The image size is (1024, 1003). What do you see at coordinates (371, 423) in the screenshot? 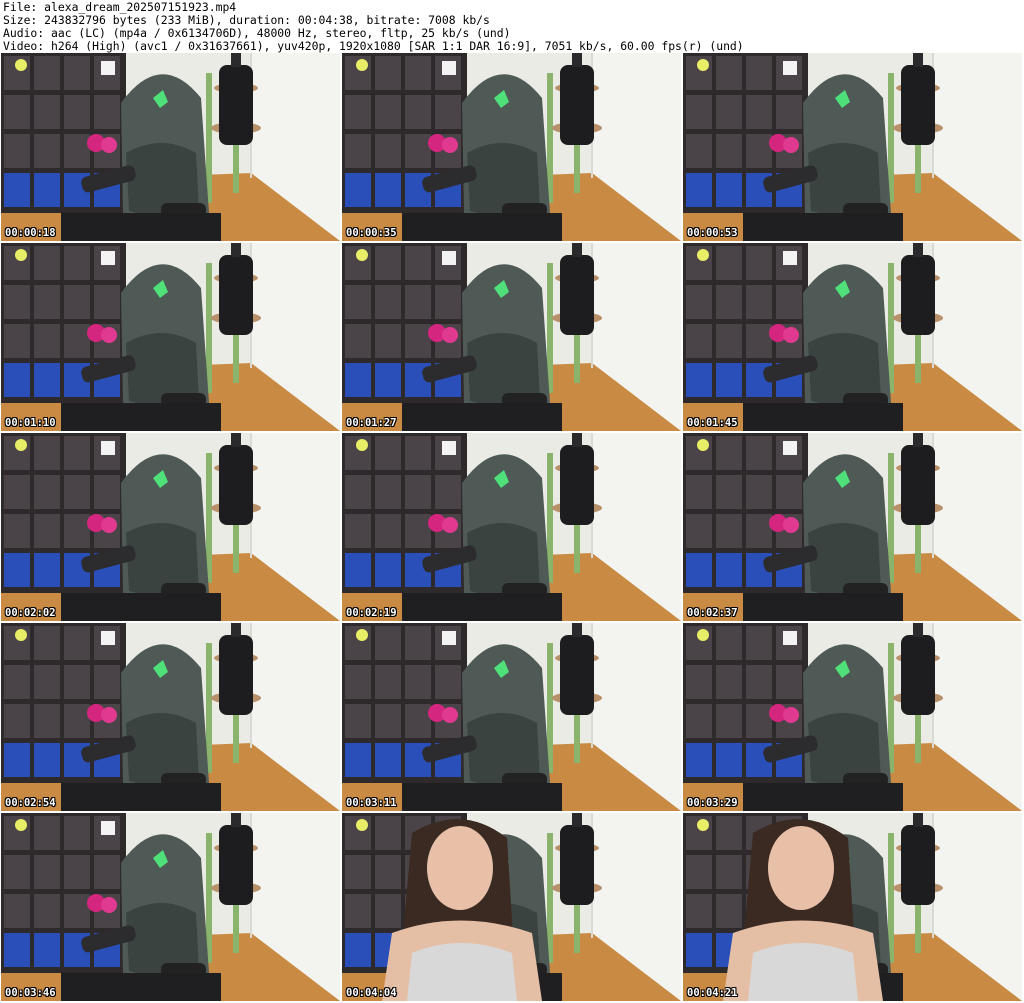
I see `thumbnail-timestamp: 00:01:27` at bounding box center [371, 423].